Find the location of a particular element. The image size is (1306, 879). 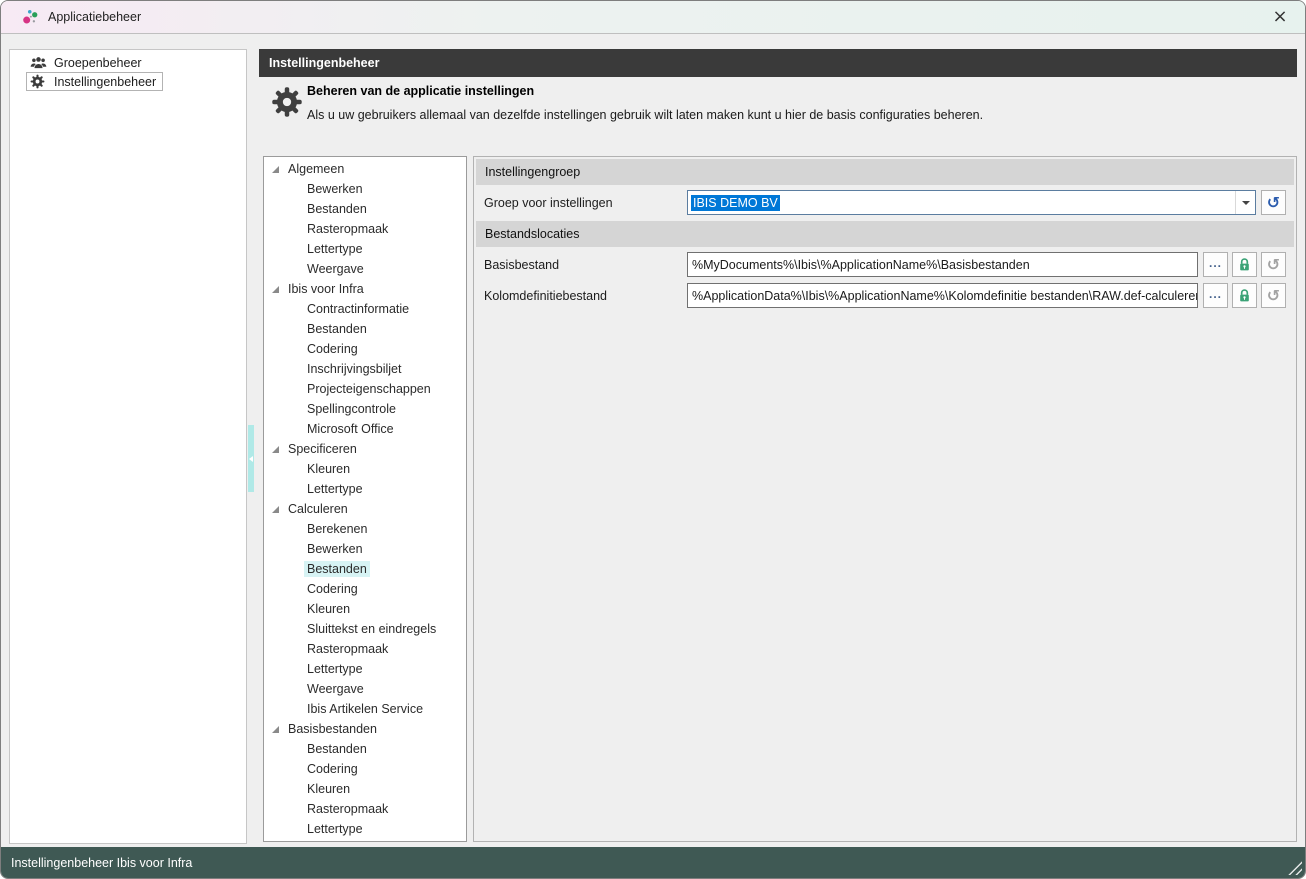

tree-item: Spellingcontrole is located at coordinates (365, 409).